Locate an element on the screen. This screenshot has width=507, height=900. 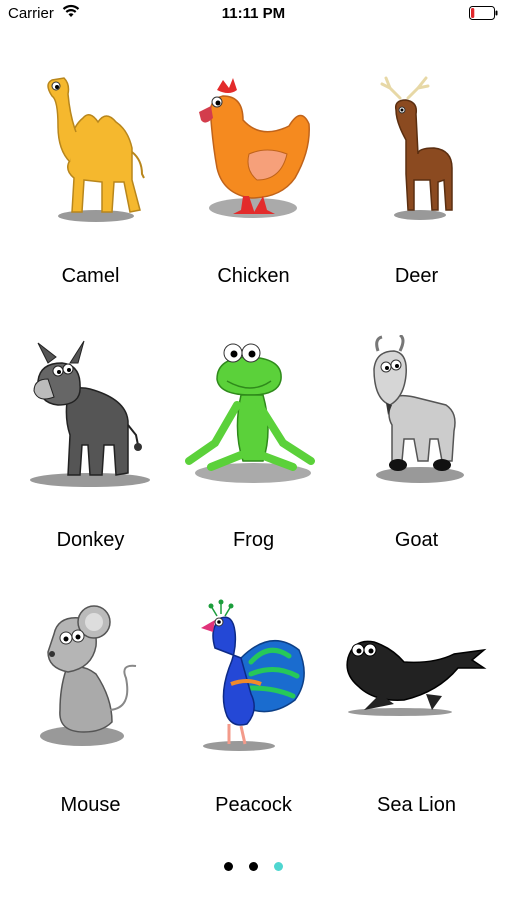
animal-label: Donkey is located at coordinates (90, 540).